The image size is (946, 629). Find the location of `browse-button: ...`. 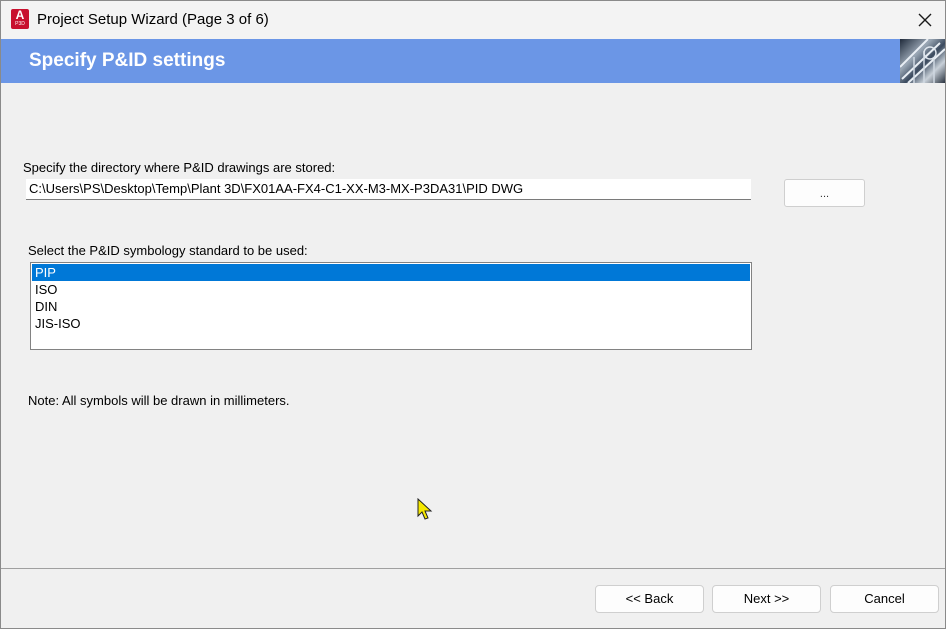

browse-button: ... is located at coordinates (824, 193).